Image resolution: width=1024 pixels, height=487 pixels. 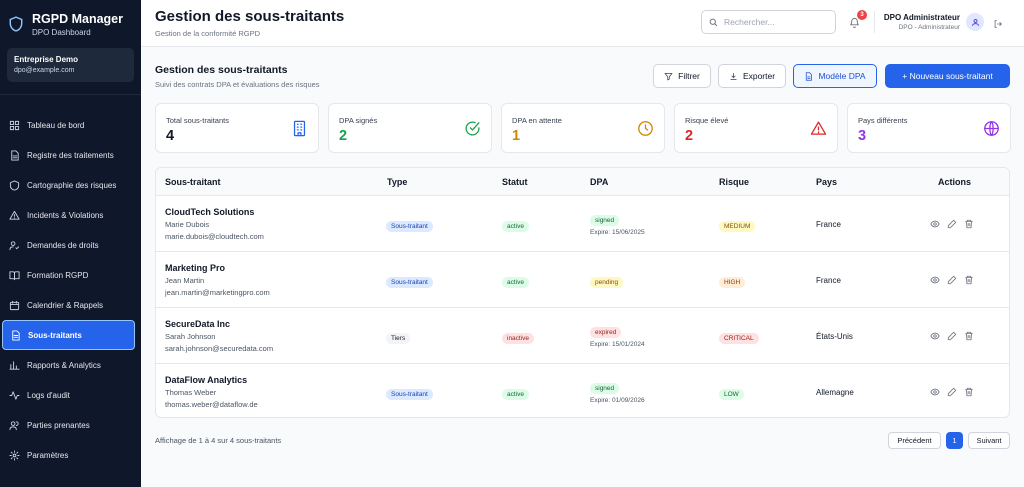 I want to click on contact-name: Marie Dubois, so click(x=187, y=224).